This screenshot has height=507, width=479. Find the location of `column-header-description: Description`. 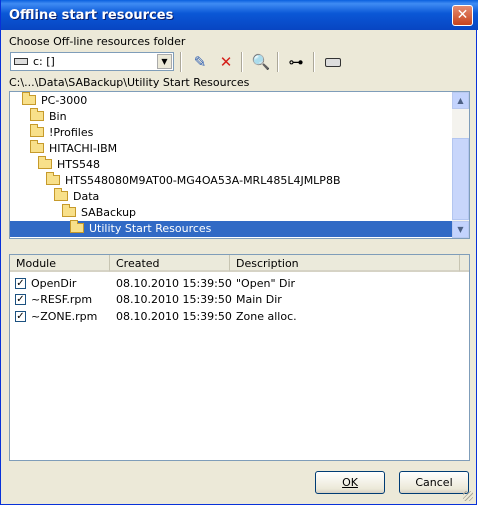

column-header-description: Description is located at coordinates (345, 263).